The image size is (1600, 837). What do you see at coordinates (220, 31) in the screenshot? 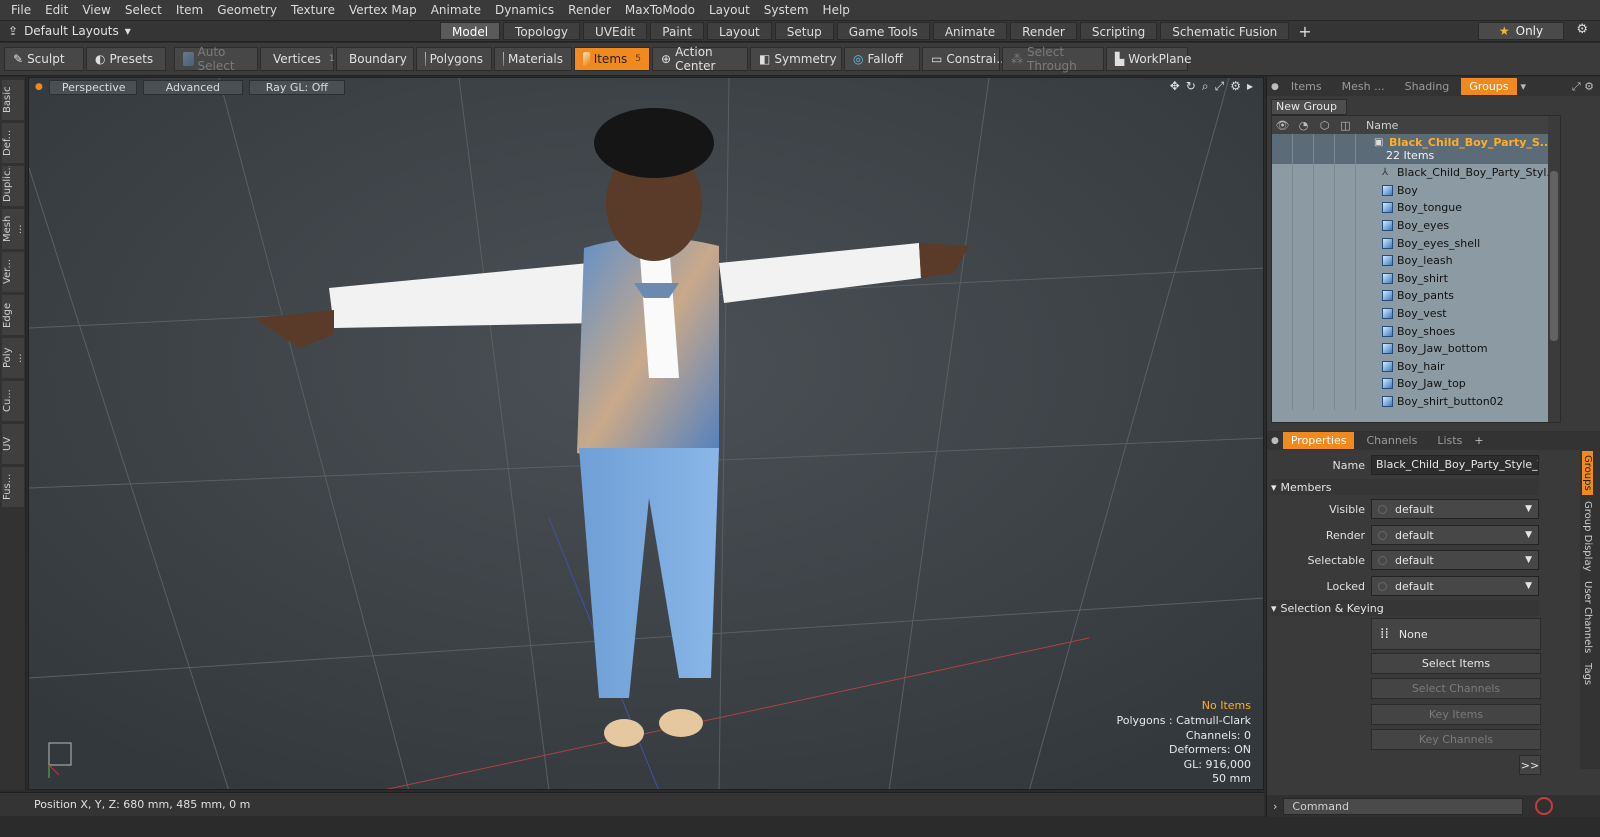
I see `layout-selector: ⇪ Default Layouts ▾` at bounding box center [220, 31].